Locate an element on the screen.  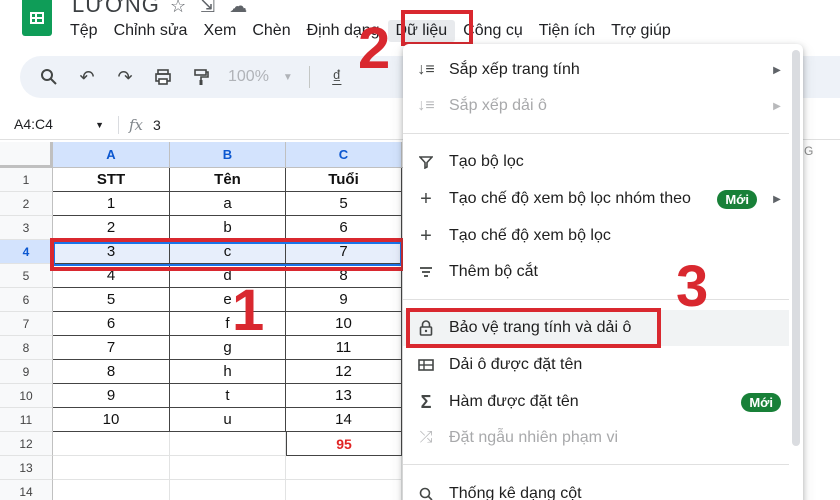
star-icon: ☆ is located at coordinates (178, 8).